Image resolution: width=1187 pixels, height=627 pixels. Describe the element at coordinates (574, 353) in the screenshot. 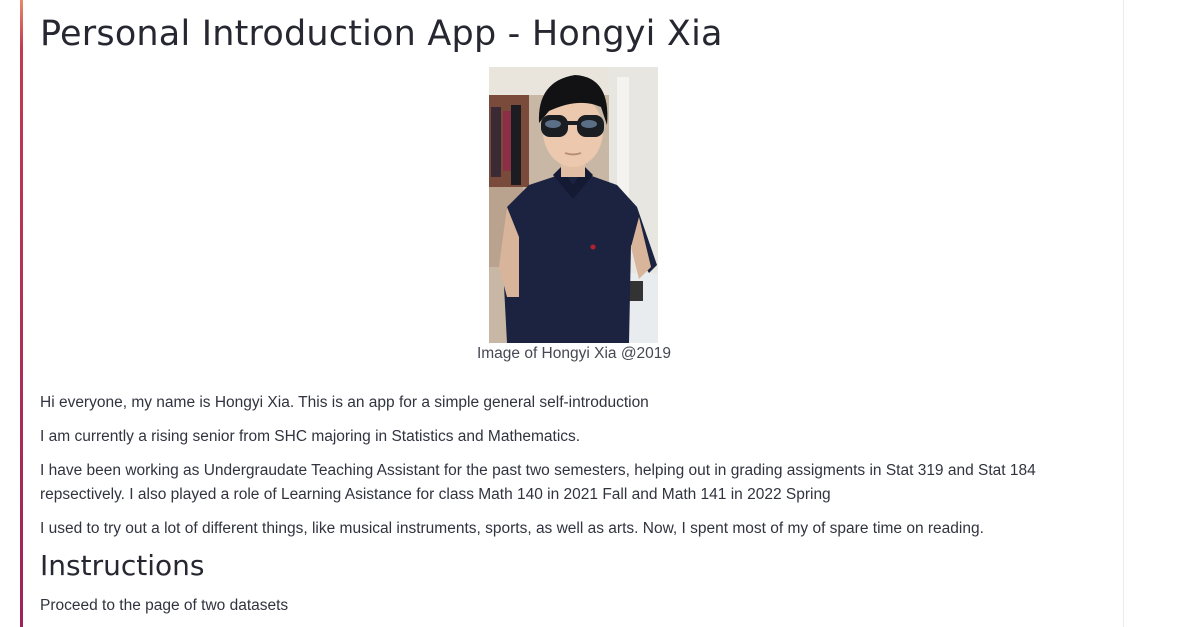

I see `image-caption: Image of Hongyi Xia @2019` at that location.